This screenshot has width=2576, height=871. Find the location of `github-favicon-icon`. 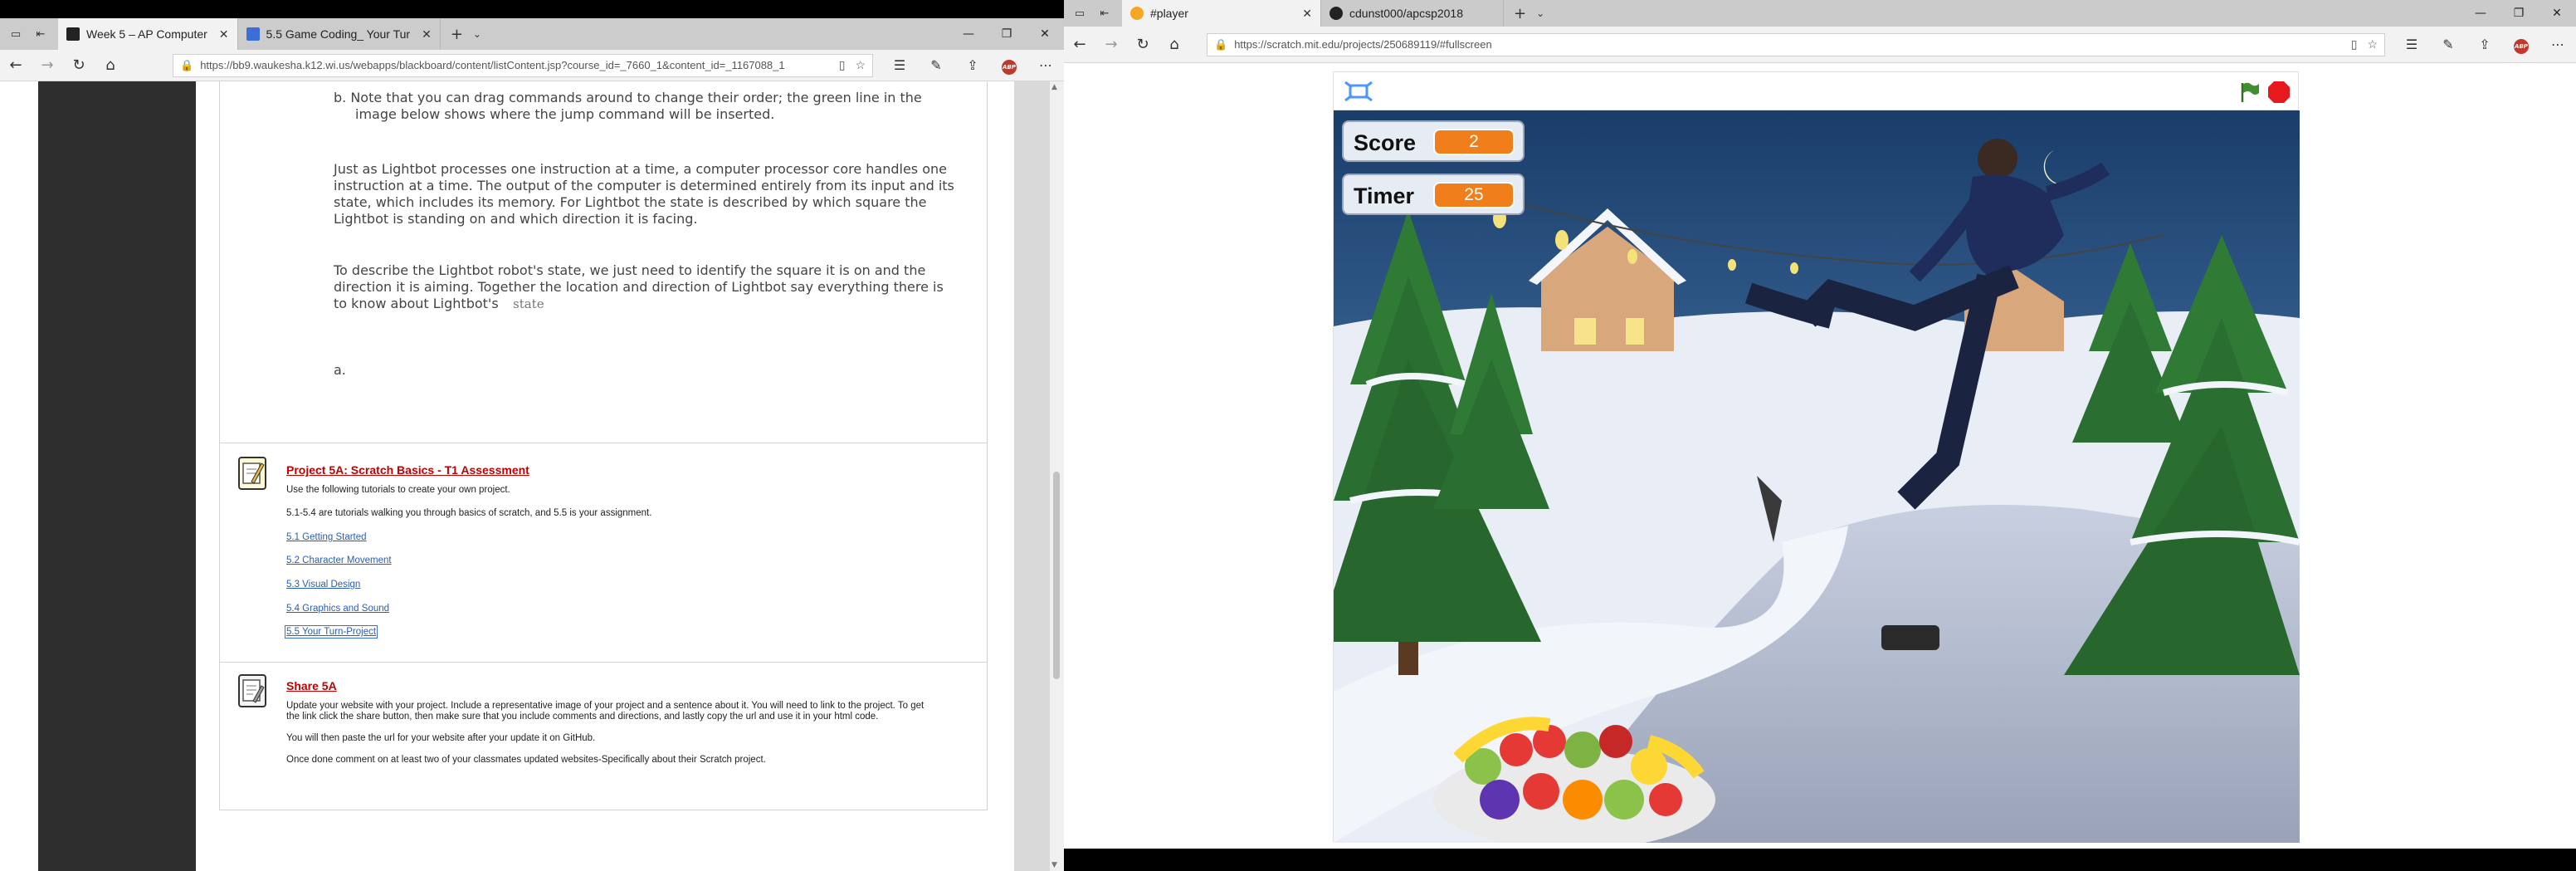

github-favicon-icon is located at coordinates (1336, 13).